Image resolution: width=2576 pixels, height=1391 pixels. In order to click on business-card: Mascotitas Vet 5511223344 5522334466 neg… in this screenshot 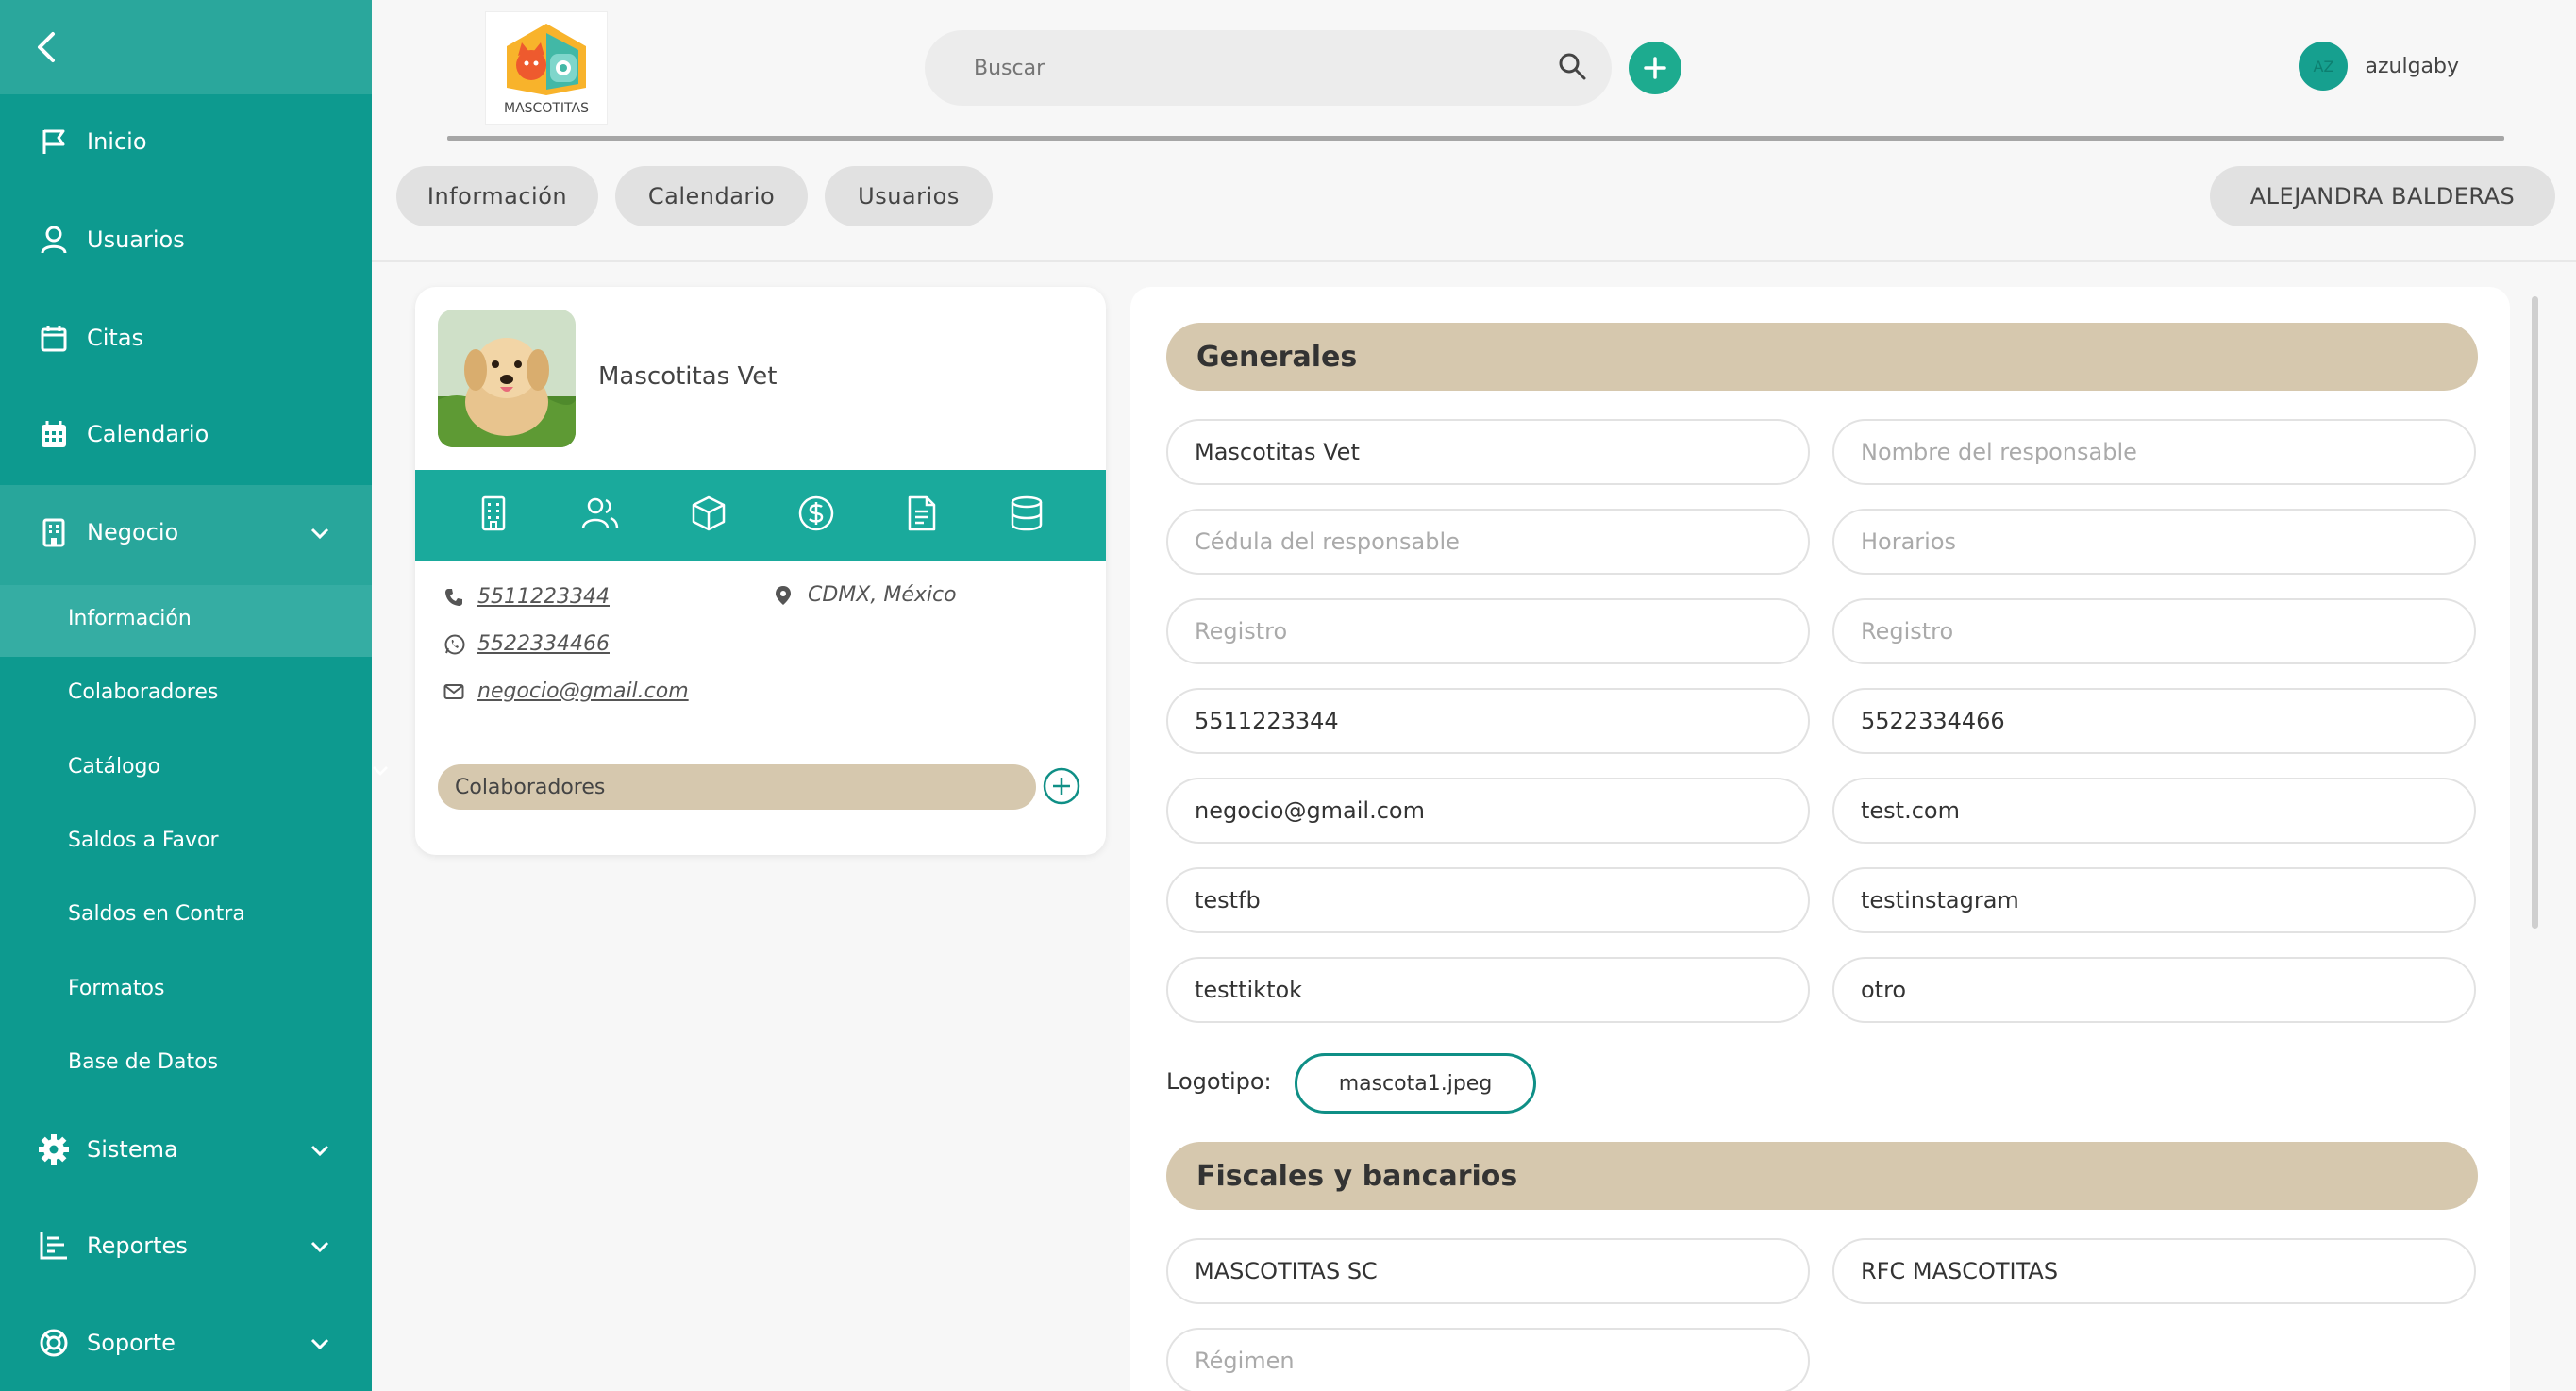, I will do `click(760, 571)`.